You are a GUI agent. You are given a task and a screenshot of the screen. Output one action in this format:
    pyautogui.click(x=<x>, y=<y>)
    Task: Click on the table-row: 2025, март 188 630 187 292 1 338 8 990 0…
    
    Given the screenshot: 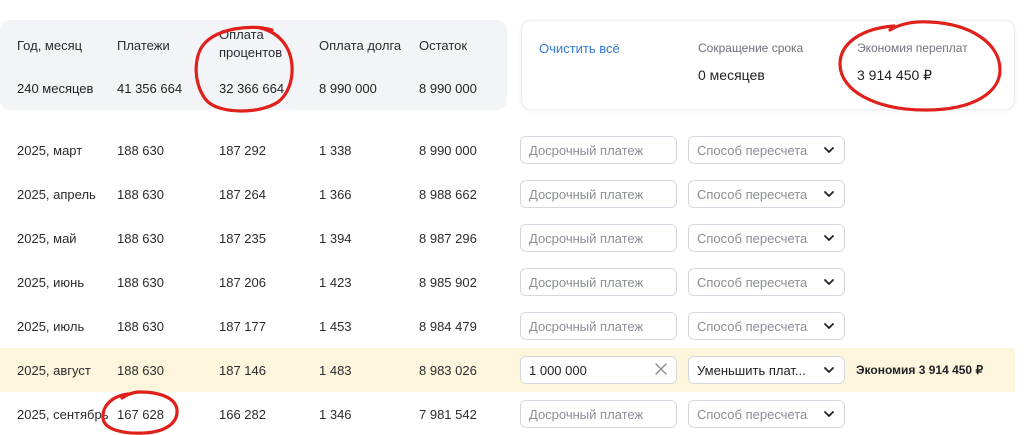 What is the action you would take?
    pyautogui.click(x=507, y=150)
    